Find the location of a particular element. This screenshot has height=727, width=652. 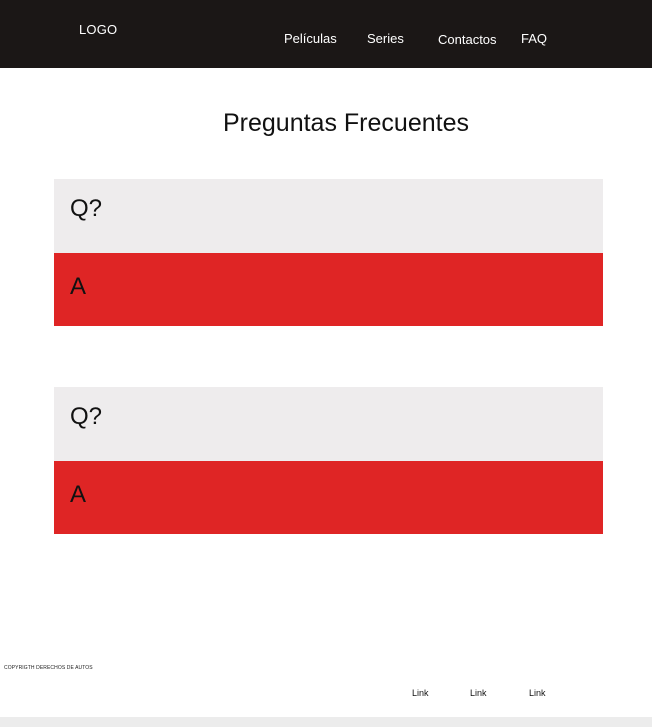

nav-item-series: Series is located at coordinates (385, 38).